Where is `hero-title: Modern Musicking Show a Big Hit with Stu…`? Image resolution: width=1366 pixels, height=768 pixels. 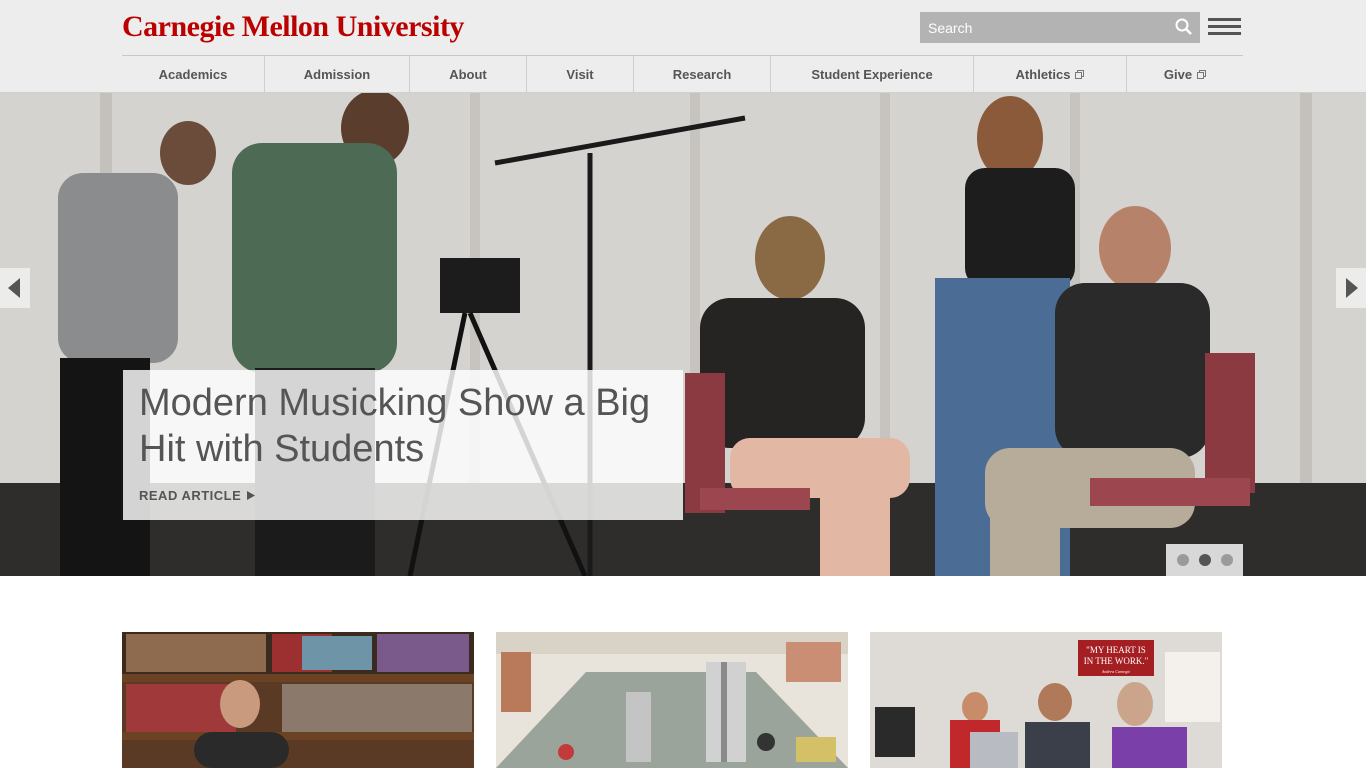
hero-title: Modern Musicking Show a Big Hit with Stu… is located at coordinates (403, 426).